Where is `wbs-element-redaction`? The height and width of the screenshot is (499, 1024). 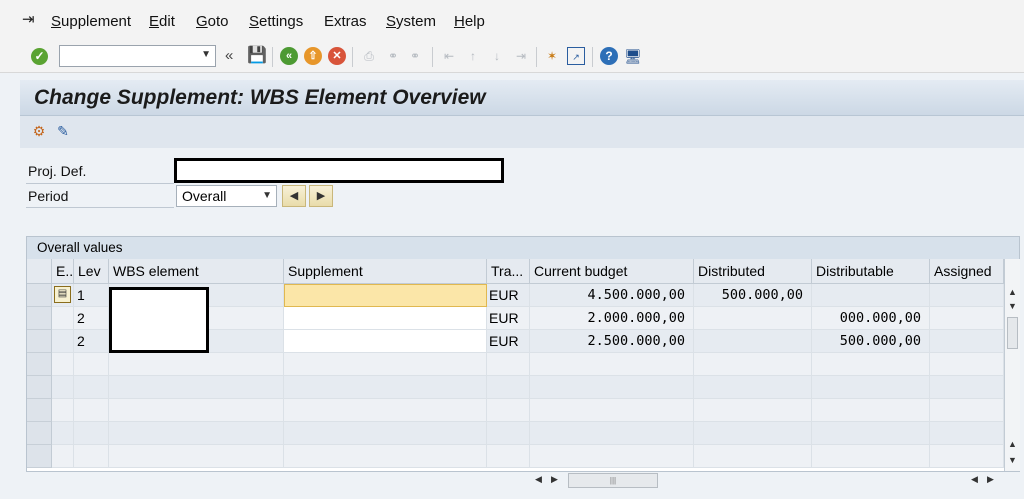 wbs-element-redaction is located at coordinates (159, 320).